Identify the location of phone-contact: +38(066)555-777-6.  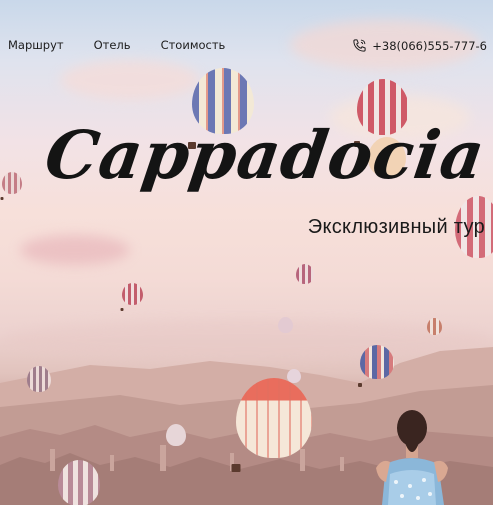
(419, 45).